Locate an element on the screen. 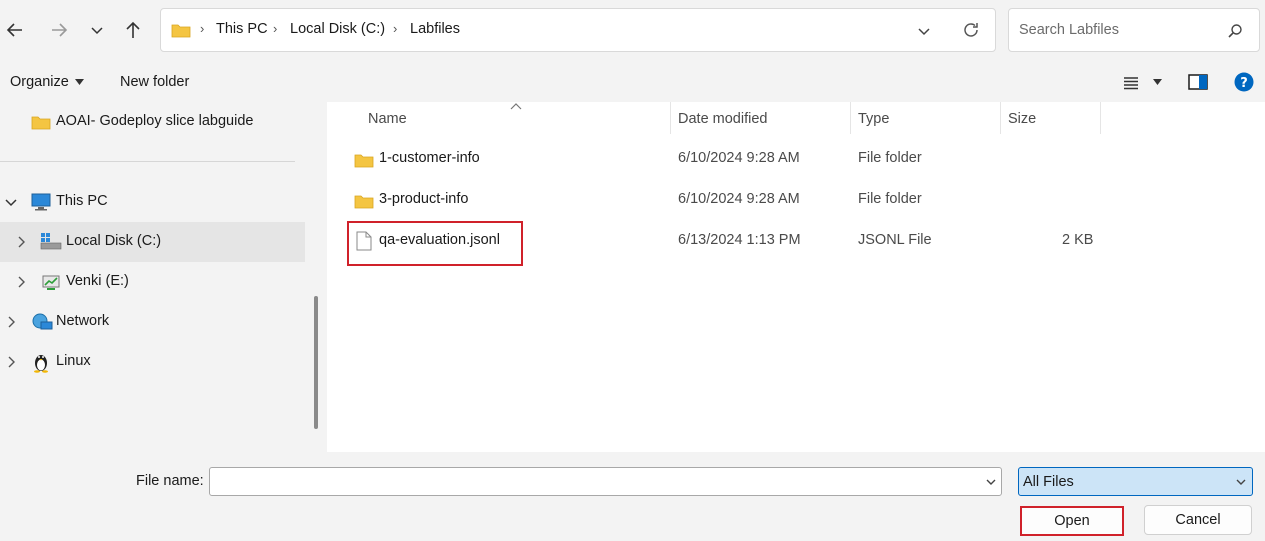 The image size is (1265, 541). breadcrumb-local-disk: Local Disk (C:) is located at coordinates (337, 29).